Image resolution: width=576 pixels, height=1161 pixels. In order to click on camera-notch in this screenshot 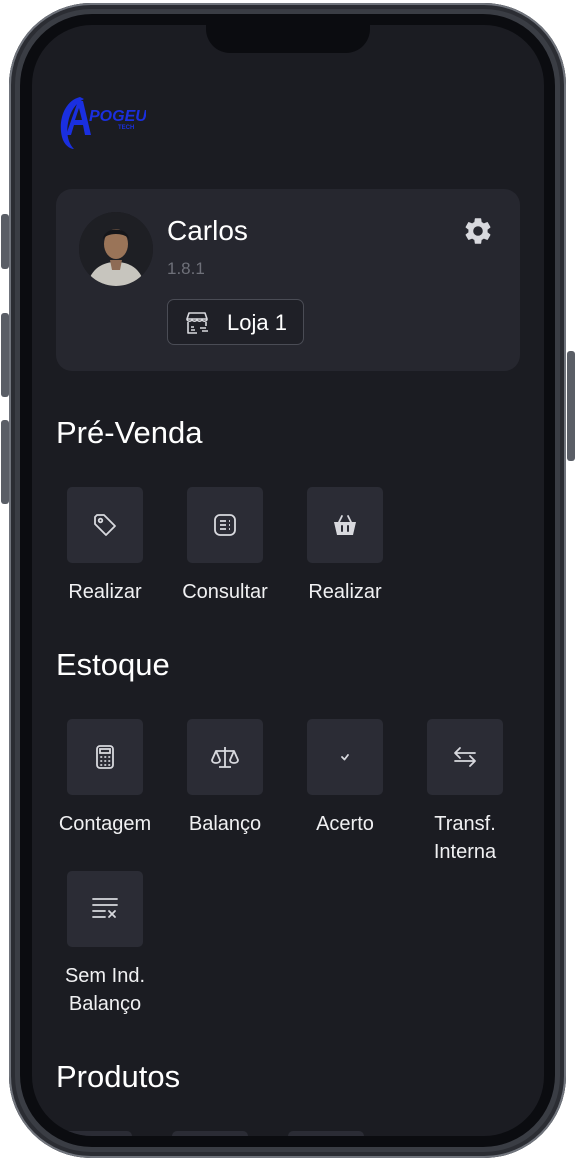, I will do `click(288, 39)`.